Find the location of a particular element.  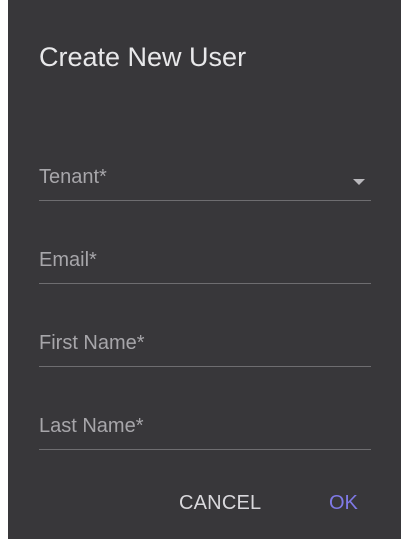

ok-button: OK is located at coordinates (343, 503).